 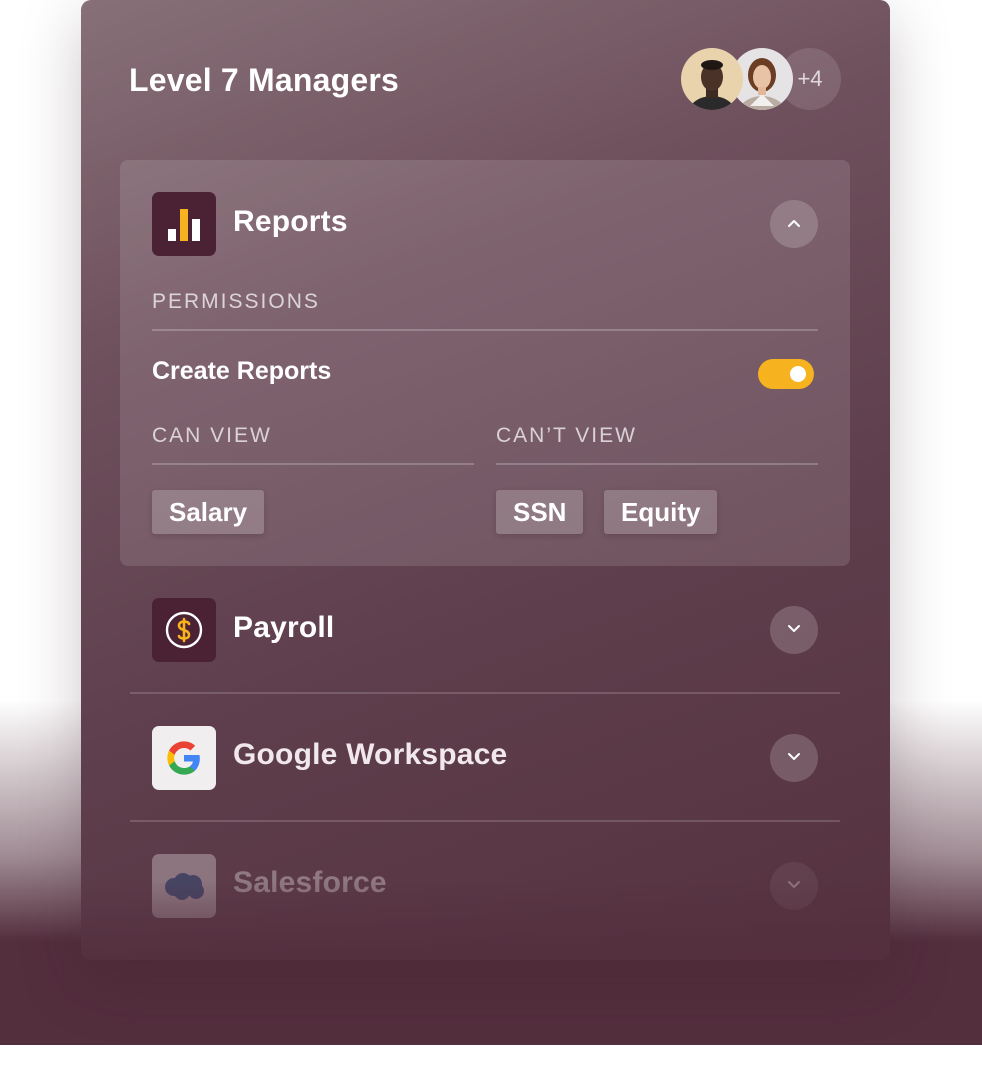 I want to click on expand-button-payroll, so click(x=794, y=630).